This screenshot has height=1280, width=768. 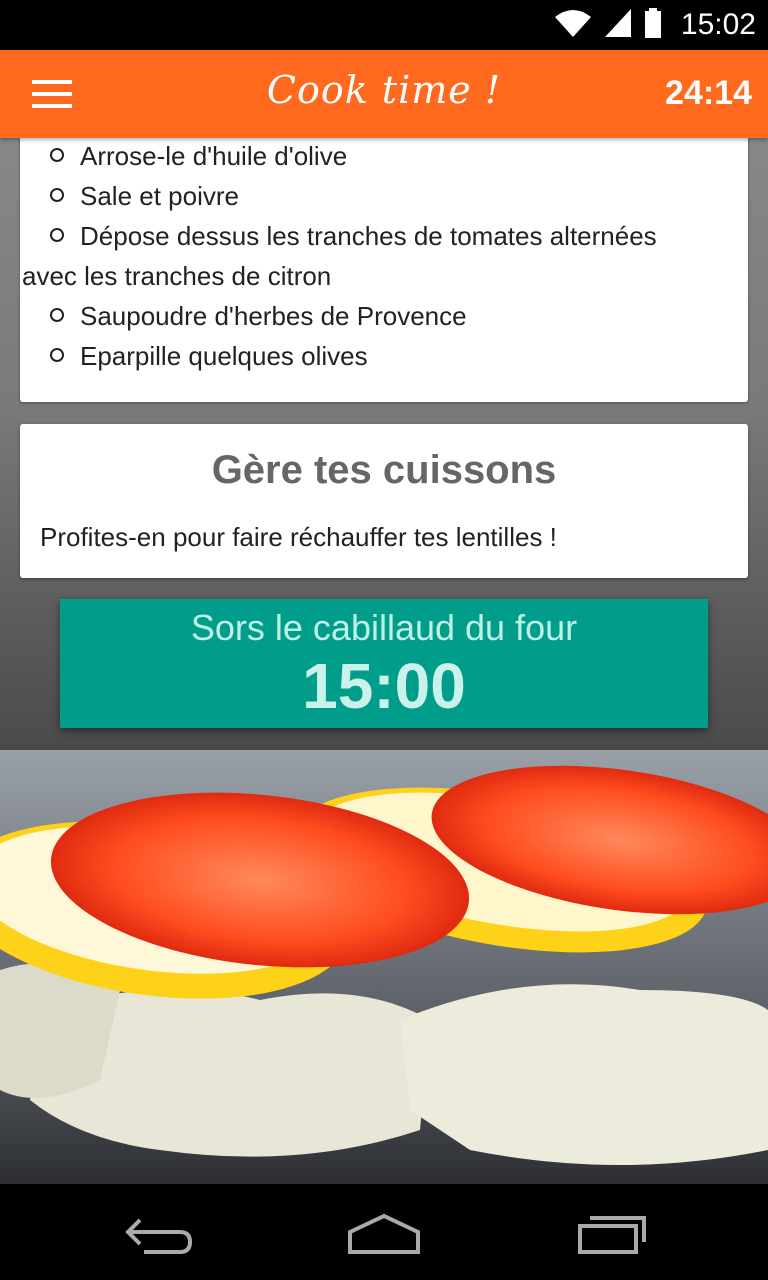 I want to click on app-bar: Cook time ! 24:14, so click(x=384, y=94).